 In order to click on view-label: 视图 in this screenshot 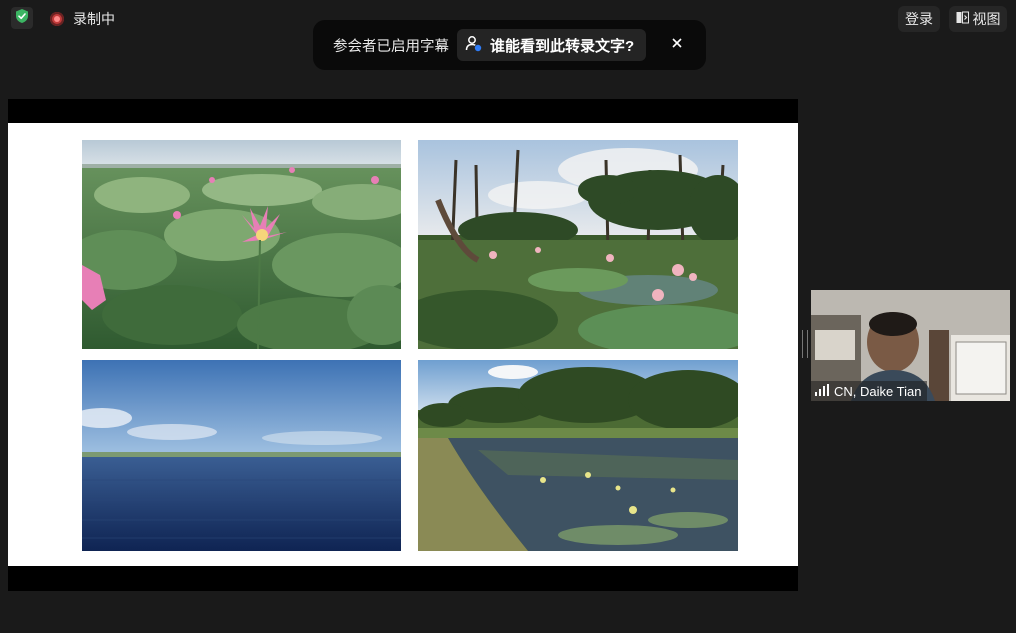, I will do `click(986, 19)`.